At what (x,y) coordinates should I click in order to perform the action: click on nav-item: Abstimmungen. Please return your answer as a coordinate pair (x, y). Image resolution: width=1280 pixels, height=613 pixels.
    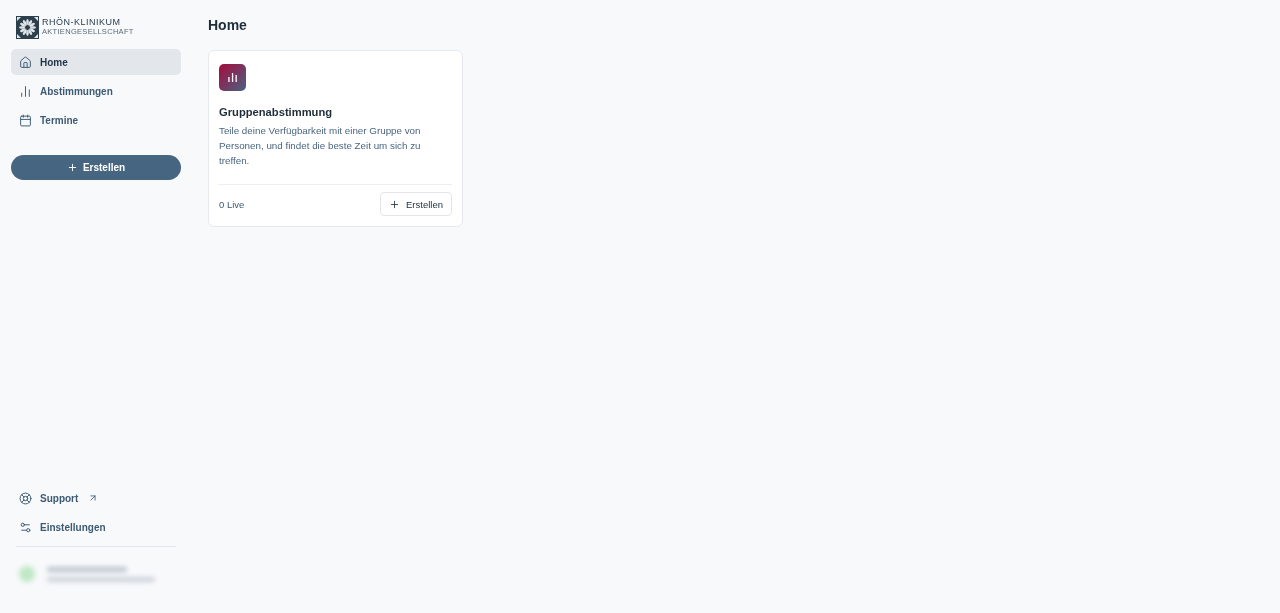
    Looking at the image, I should click on (96, 91).